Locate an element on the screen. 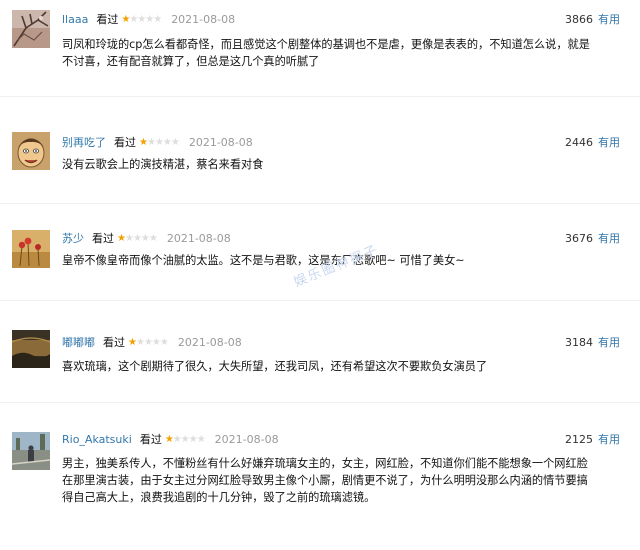 The width and height of the screenshot is (640, 550). vote-count: 3184 is located at coordinates (579, 342).